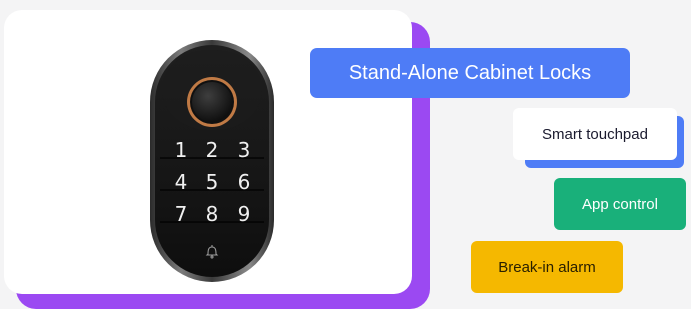  I want to click on fingerprint-sensor-icon, so click(212, 102).